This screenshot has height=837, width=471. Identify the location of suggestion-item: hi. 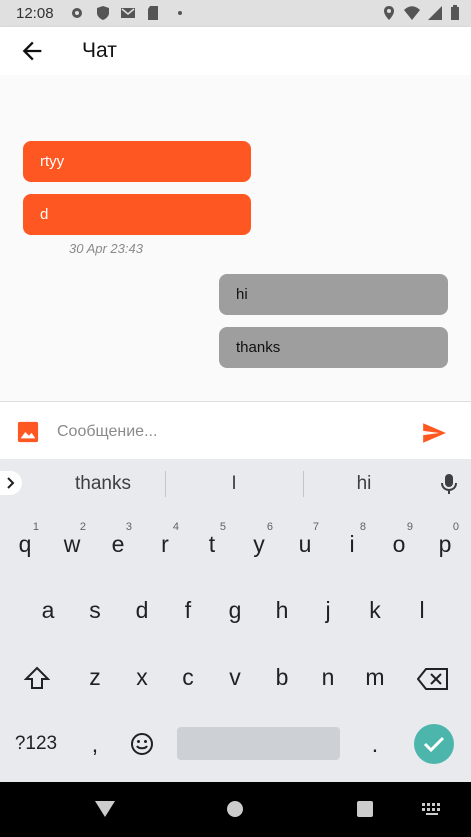
(364, 484).